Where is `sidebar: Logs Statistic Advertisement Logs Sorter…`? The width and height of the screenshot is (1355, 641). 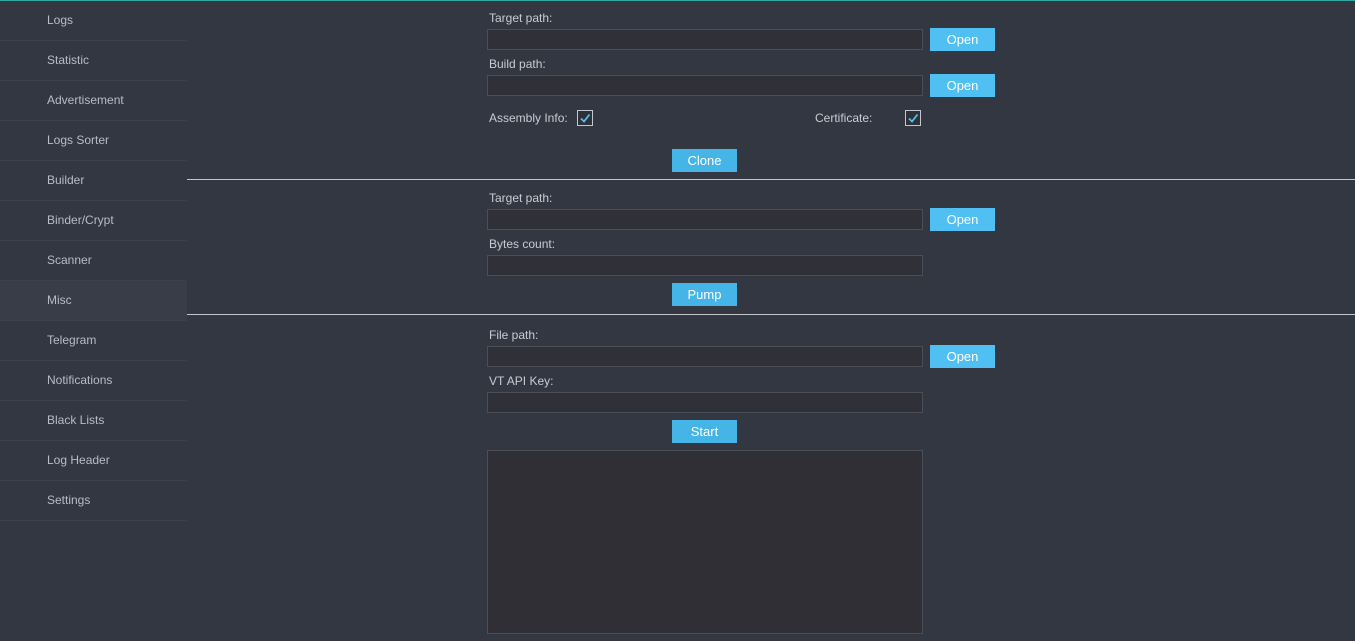 sidebar: Logs Statistic Advertisement Logs Sorter… is located at coordinates (93, 321).